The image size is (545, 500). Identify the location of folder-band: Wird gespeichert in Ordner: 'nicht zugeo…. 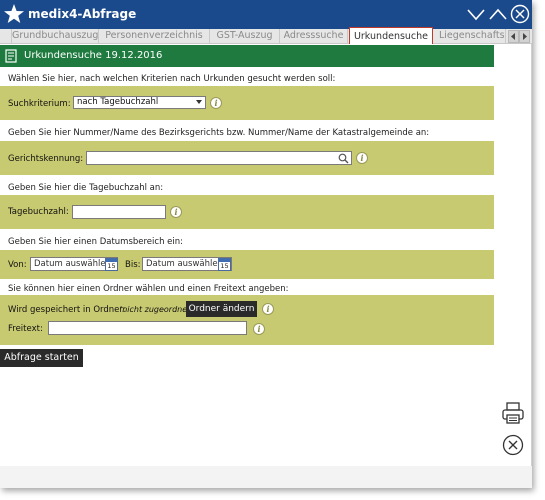
(247, 320).